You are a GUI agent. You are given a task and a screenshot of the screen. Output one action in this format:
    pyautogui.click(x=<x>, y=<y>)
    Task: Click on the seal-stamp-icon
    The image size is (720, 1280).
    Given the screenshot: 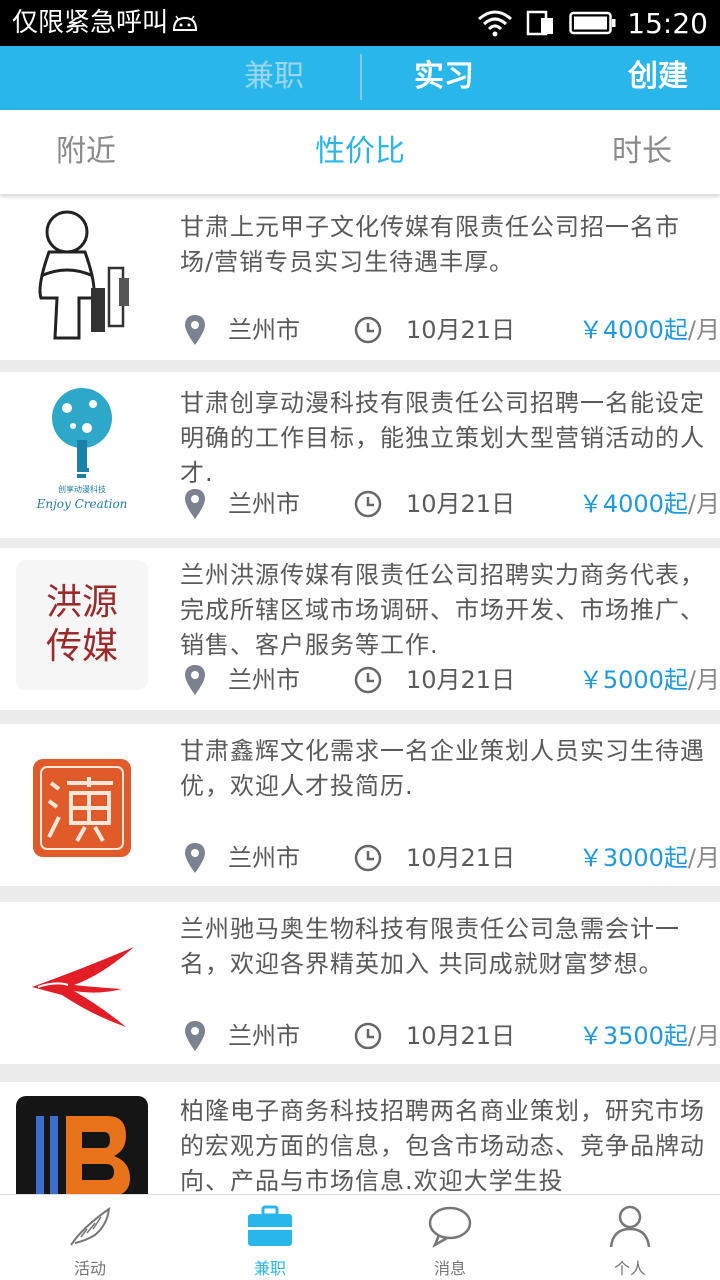 What is the action you would take?
    pyautogui.click(x=82, y=808)
    